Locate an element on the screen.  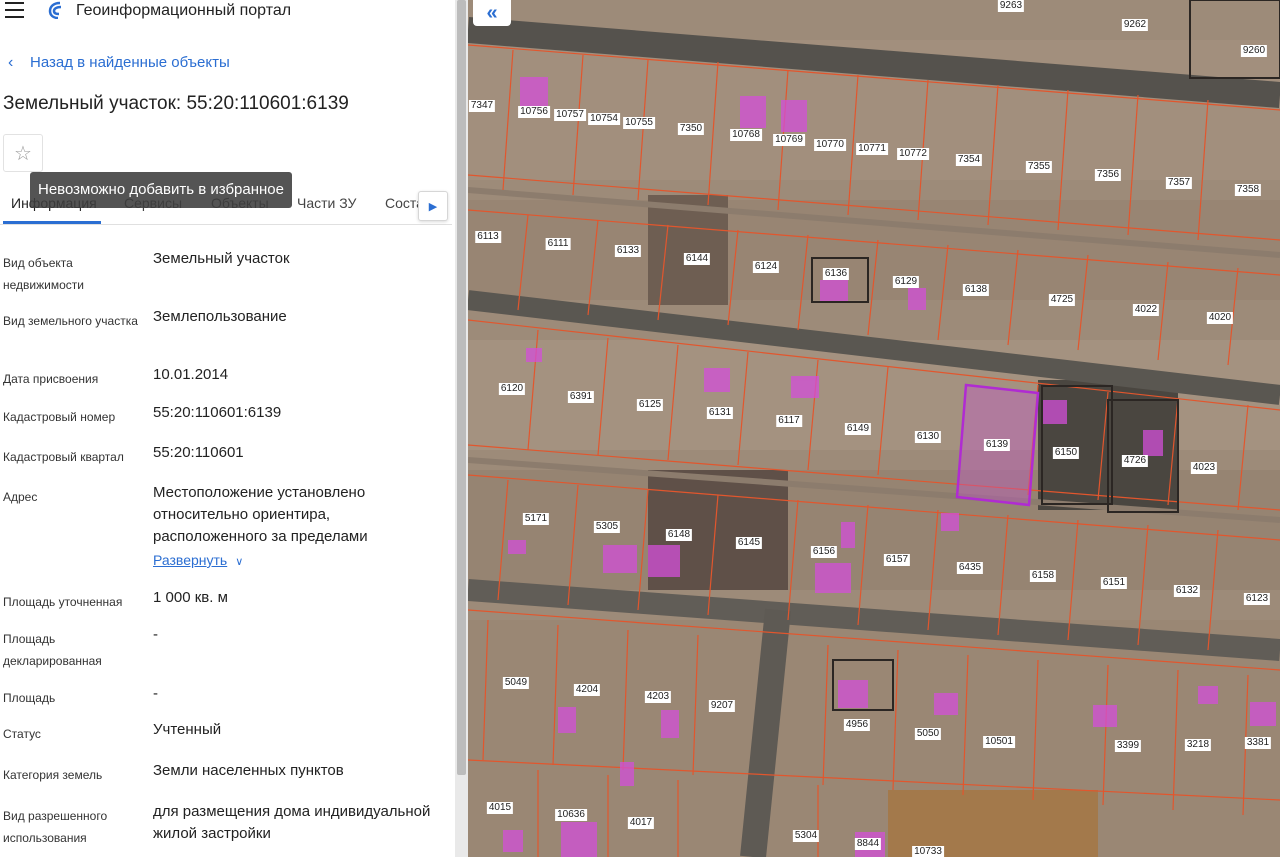
parcel-number-label: 6138 is located at coordinates (976, 290).